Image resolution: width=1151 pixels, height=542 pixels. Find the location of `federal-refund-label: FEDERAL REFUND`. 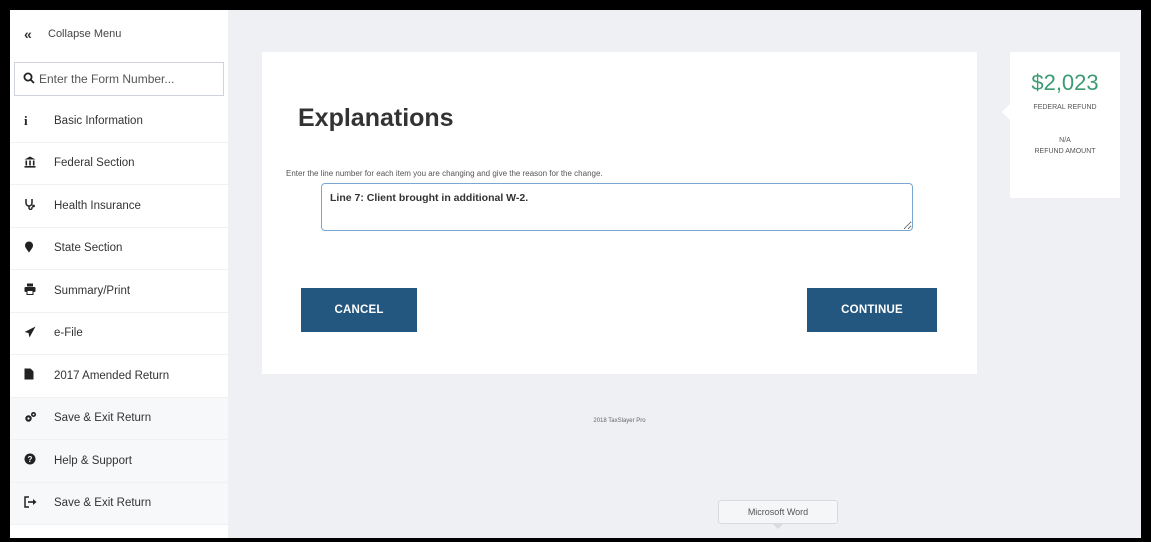

federal-refund-label: FEDERAL REFUND is located at coordinates (1065, 107).